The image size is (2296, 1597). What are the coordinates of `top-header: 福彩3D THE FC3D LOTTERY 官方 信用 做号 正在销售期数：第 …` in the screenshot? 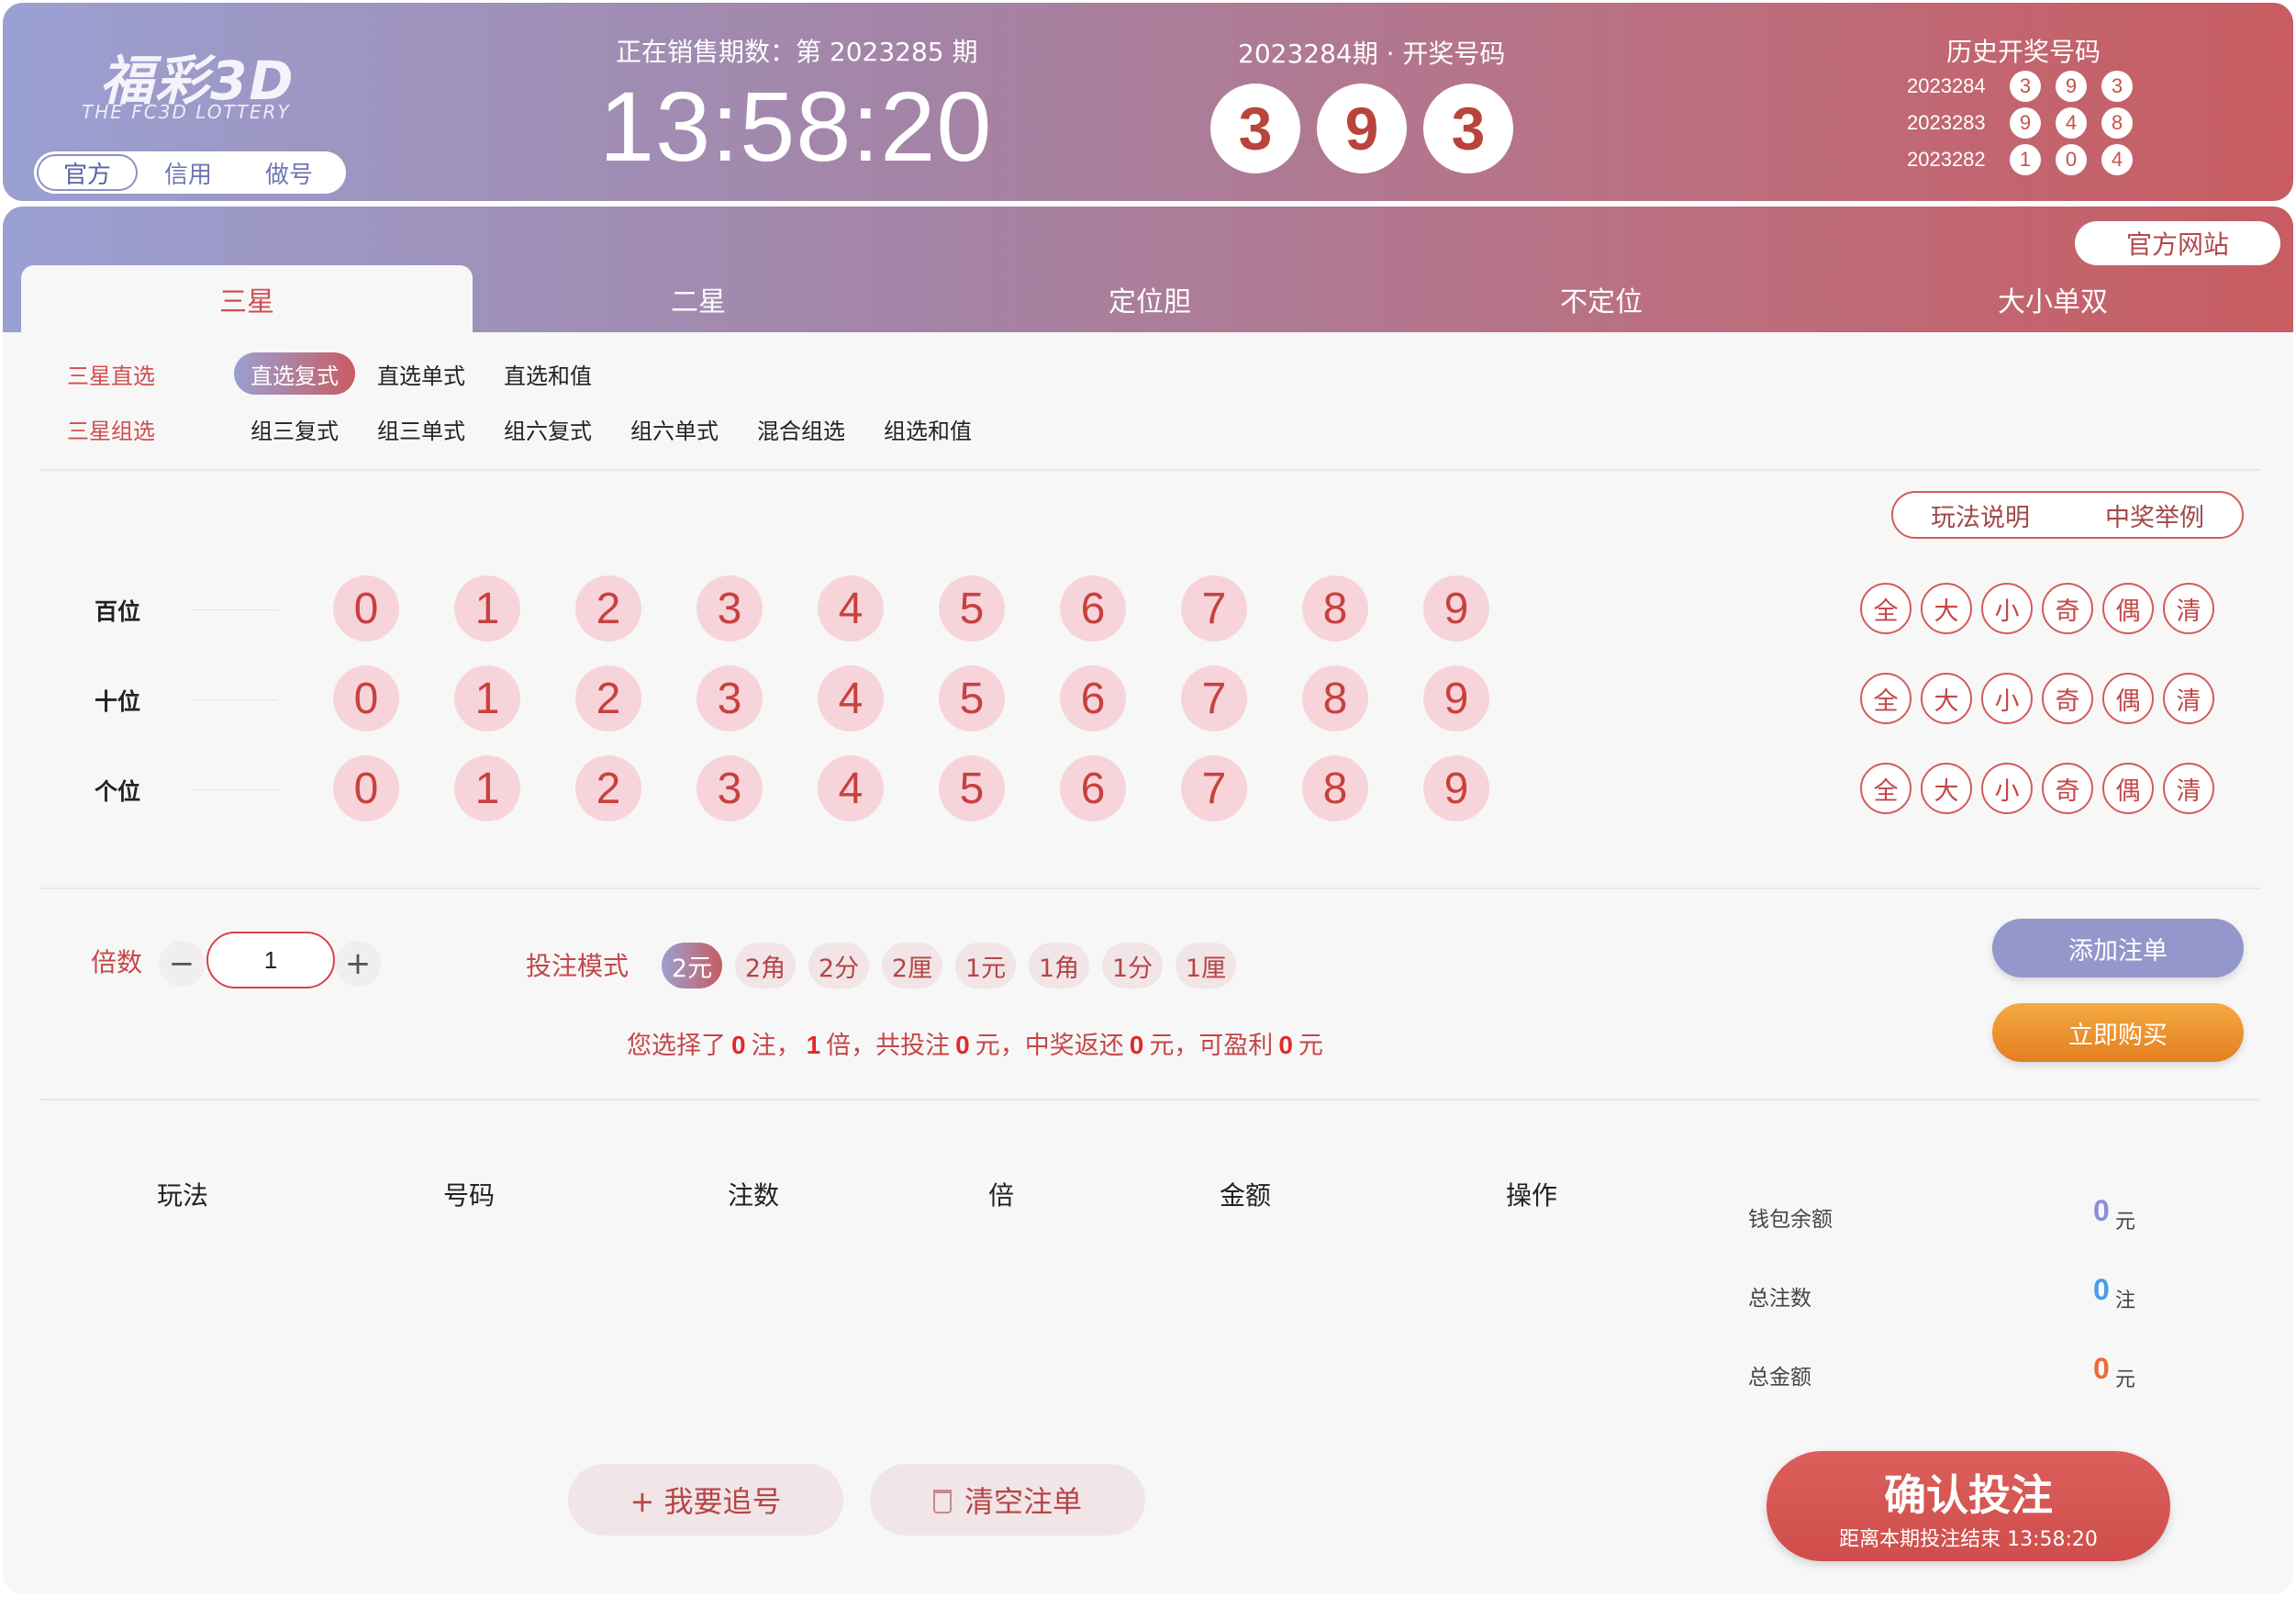 It's located at (1148, 102).